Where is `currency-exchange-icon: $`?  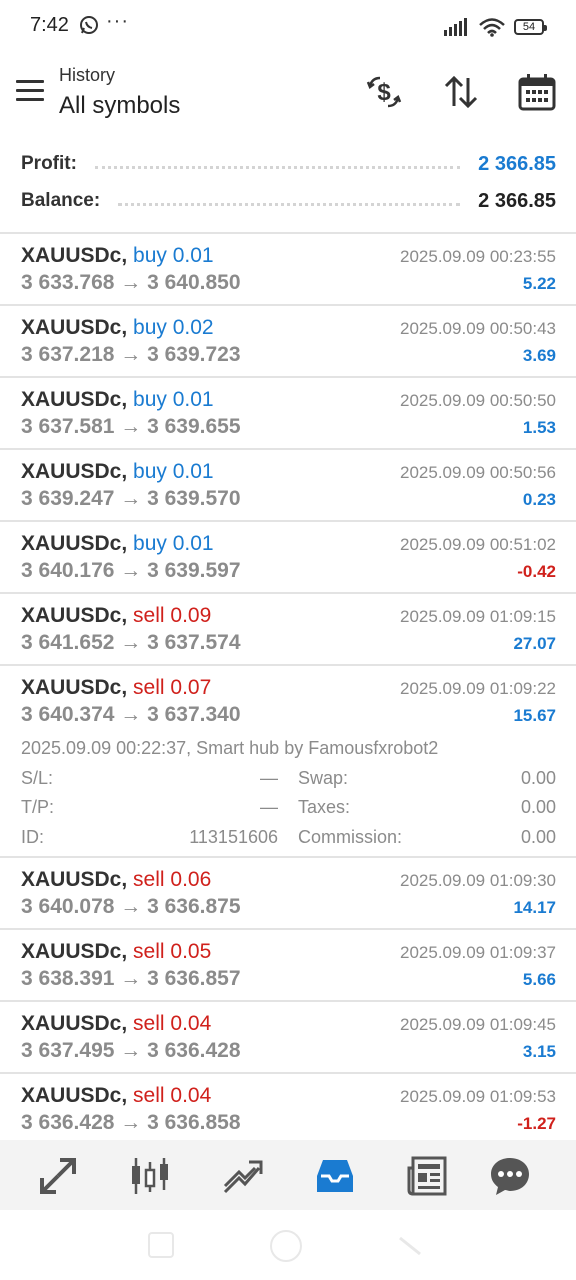 currency-exchange-icon: $ is located at coordinates (384, 92).